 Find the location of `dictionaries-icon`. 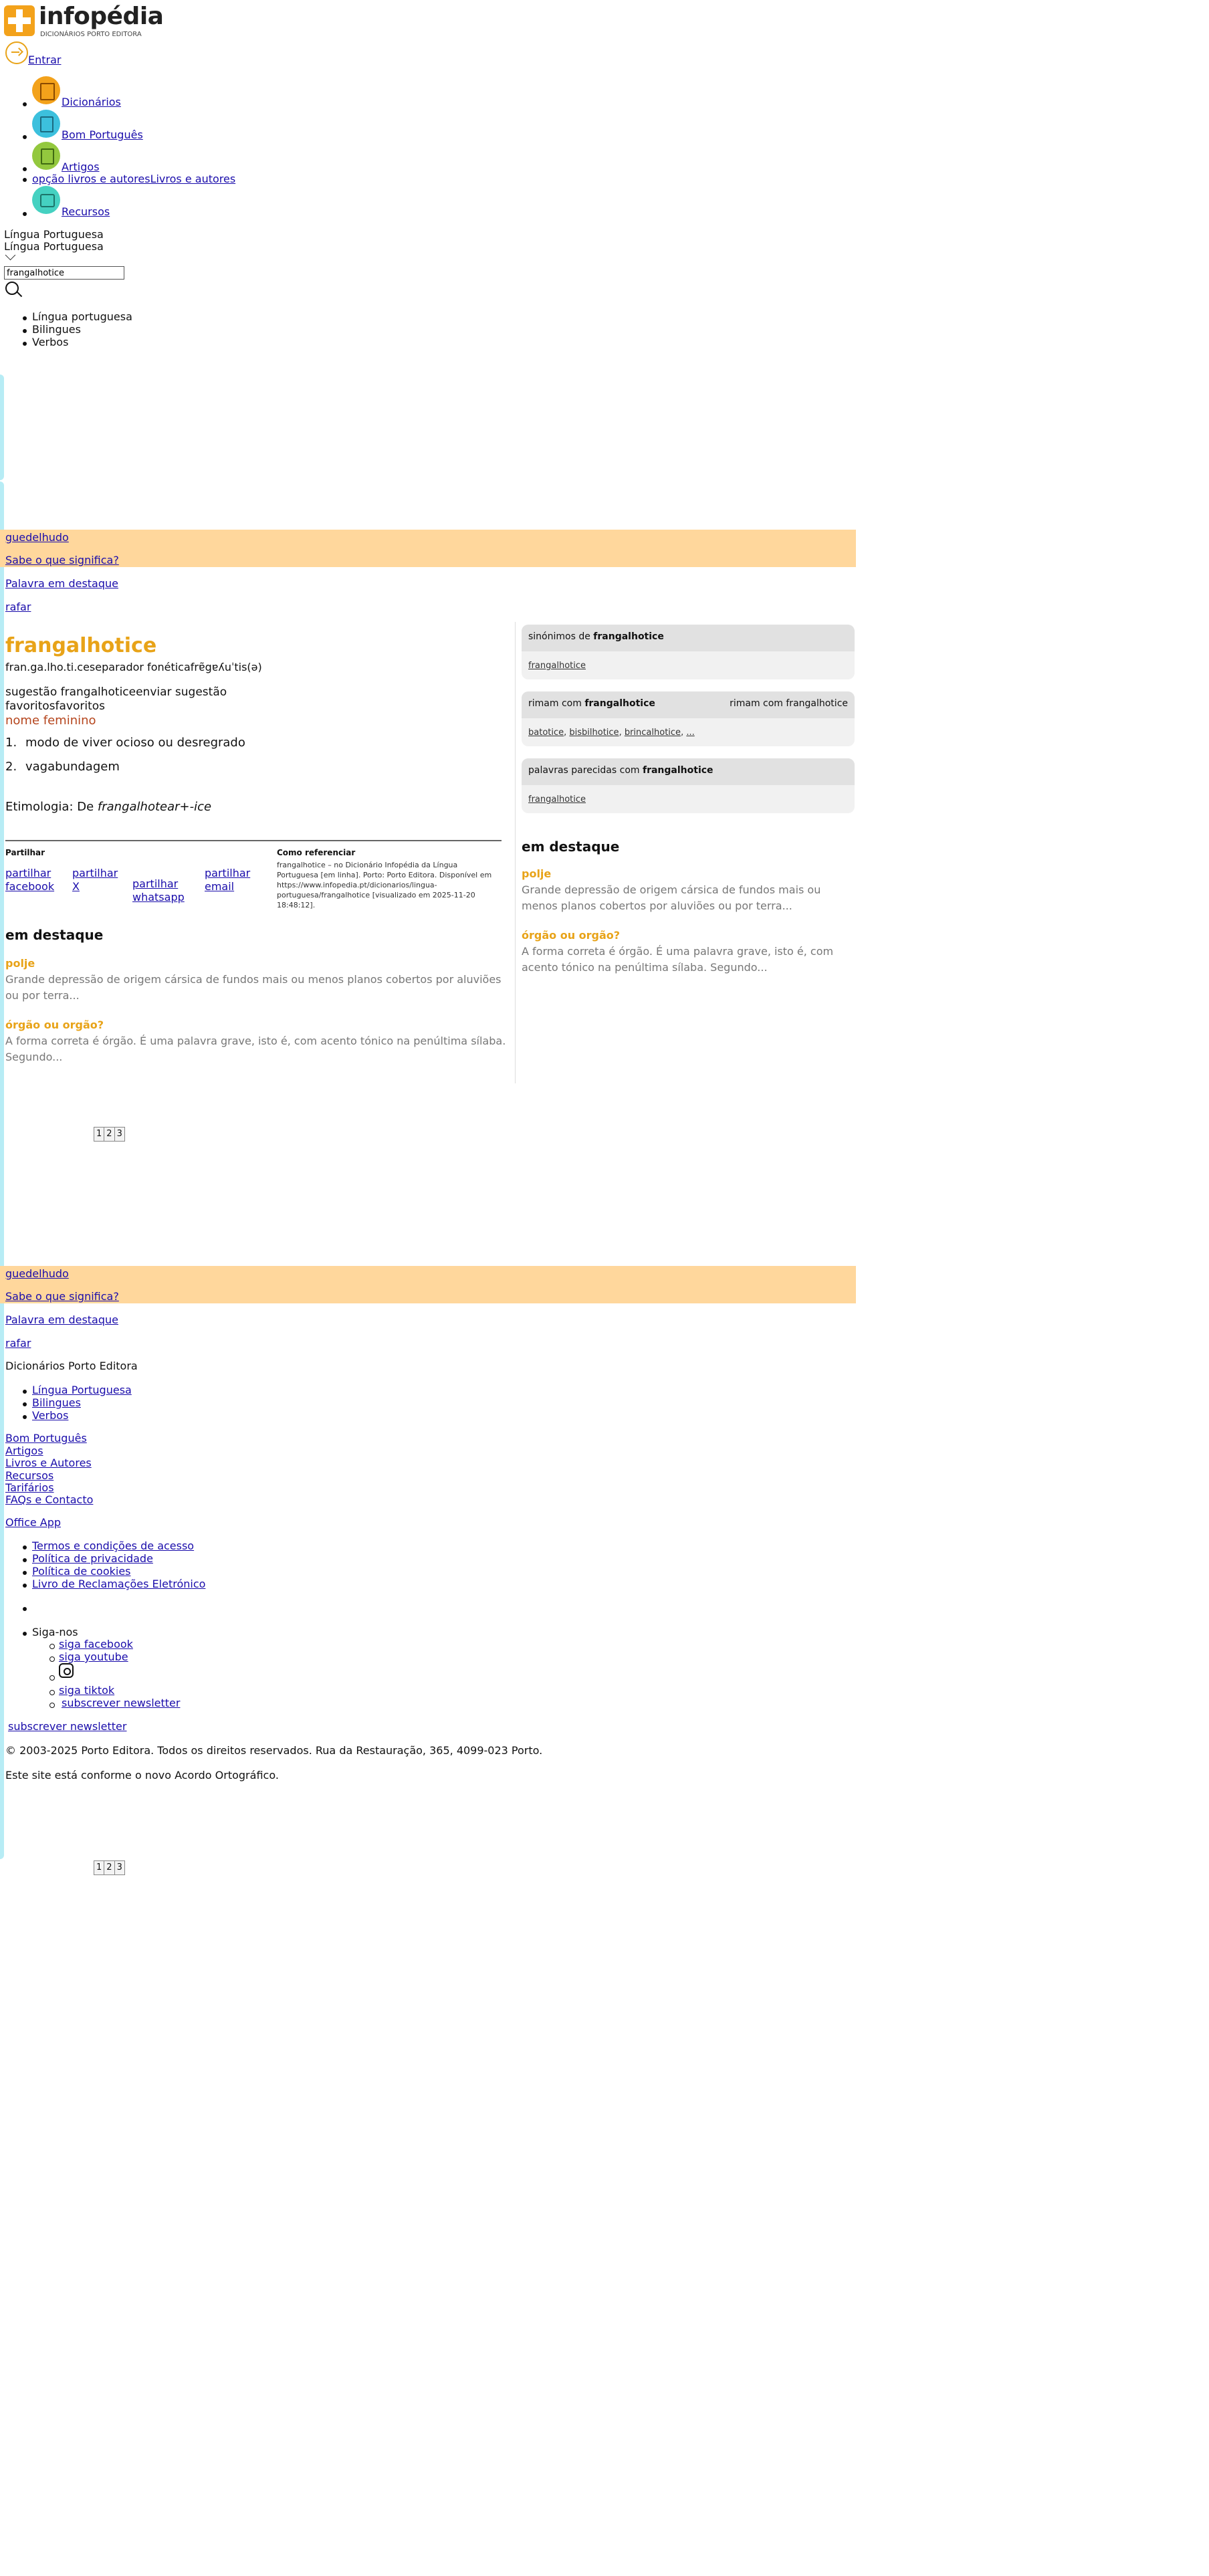

dictionaries-icon is located at coordinates (46, 90).